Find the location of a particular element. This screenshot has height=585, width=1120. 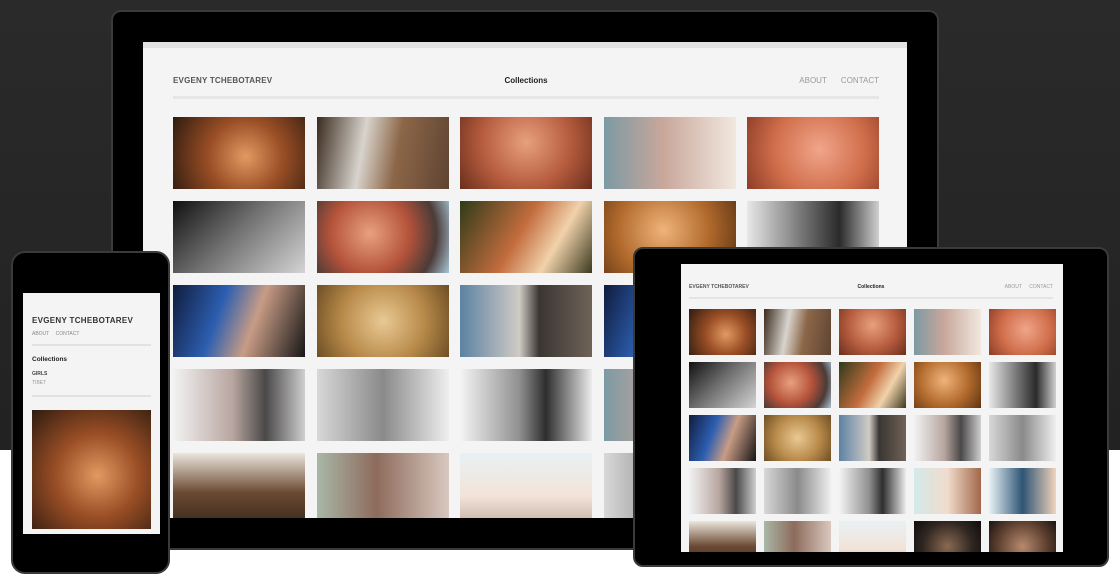

featured-photo is located at coordinates (91, 469).